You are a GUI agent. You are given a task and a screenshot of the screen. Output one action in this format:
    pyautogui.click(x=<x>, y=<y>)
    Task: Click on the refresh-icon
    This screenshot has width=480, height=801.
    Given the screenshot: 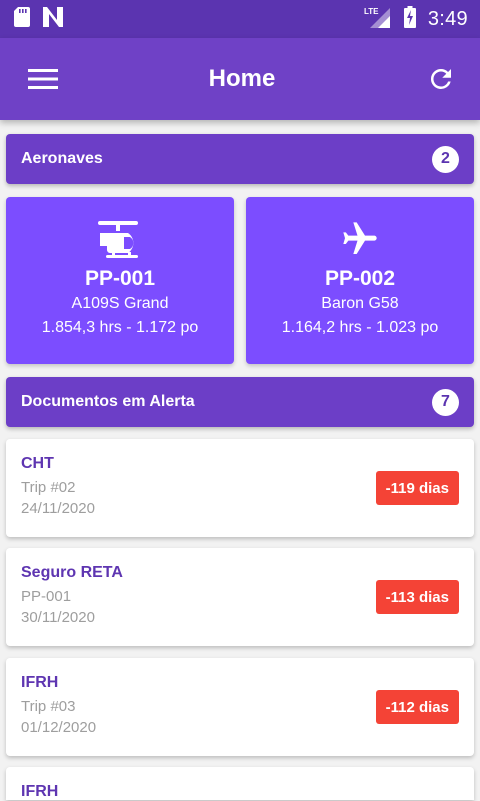 What is the action you would take?
    pyautogui.click(x=441, y=79)
    